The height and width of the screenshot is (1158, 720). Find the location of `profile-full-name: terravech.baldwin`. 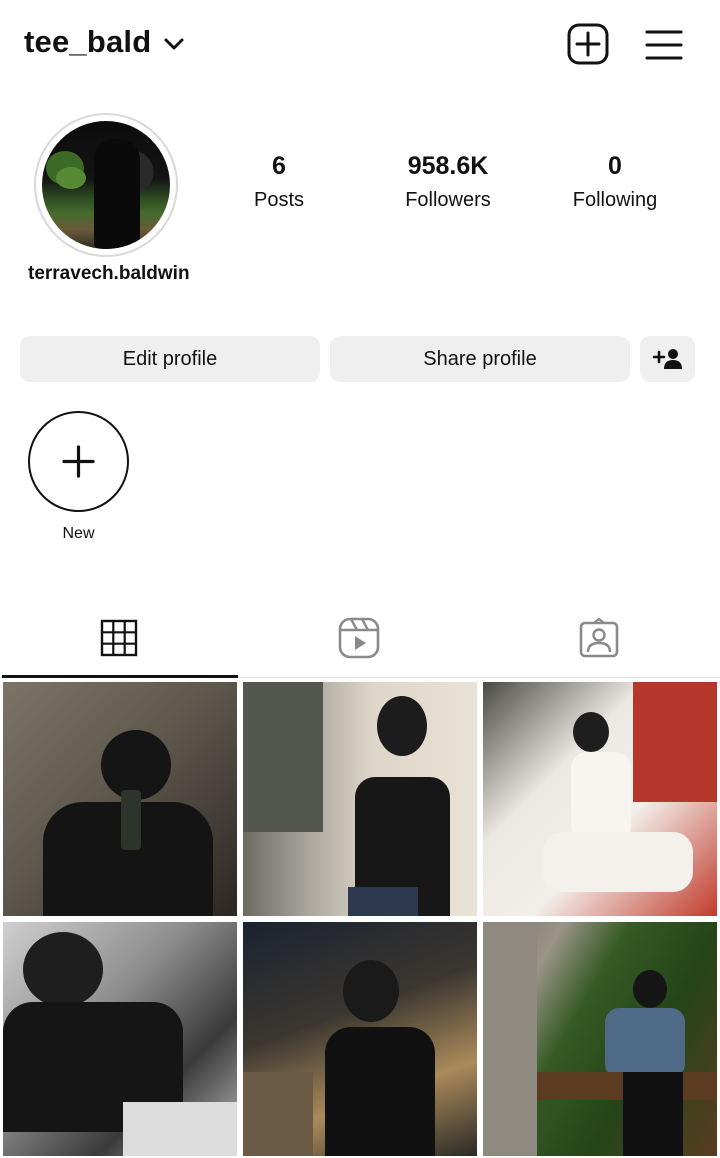

profile-full-name: terravech.baldwin is located at coordinates (109, 273).